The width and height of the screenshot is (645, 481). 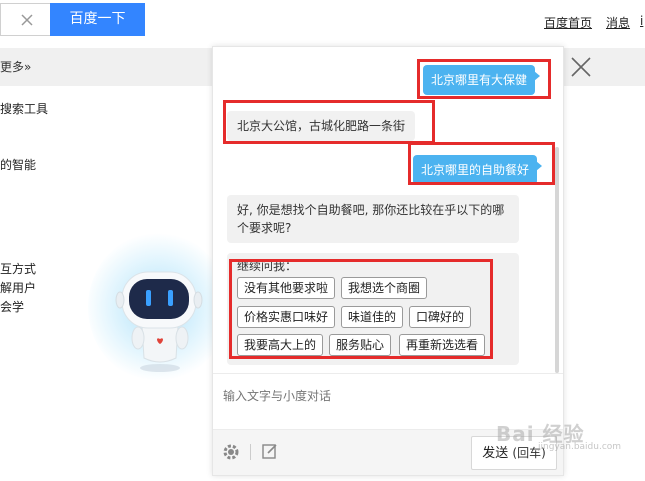 I want to click on more-link: 更多», so click(x=15, y=66).